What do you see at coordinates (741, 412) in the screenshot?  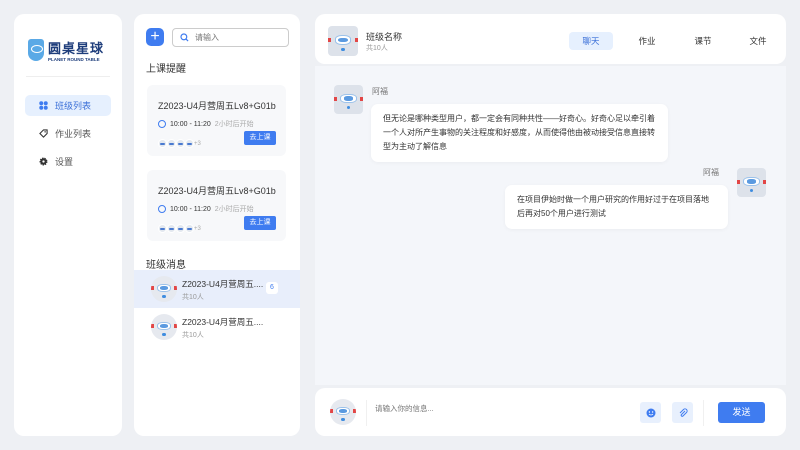 I see `send-button: 发送` at bounding box center [741, 412].